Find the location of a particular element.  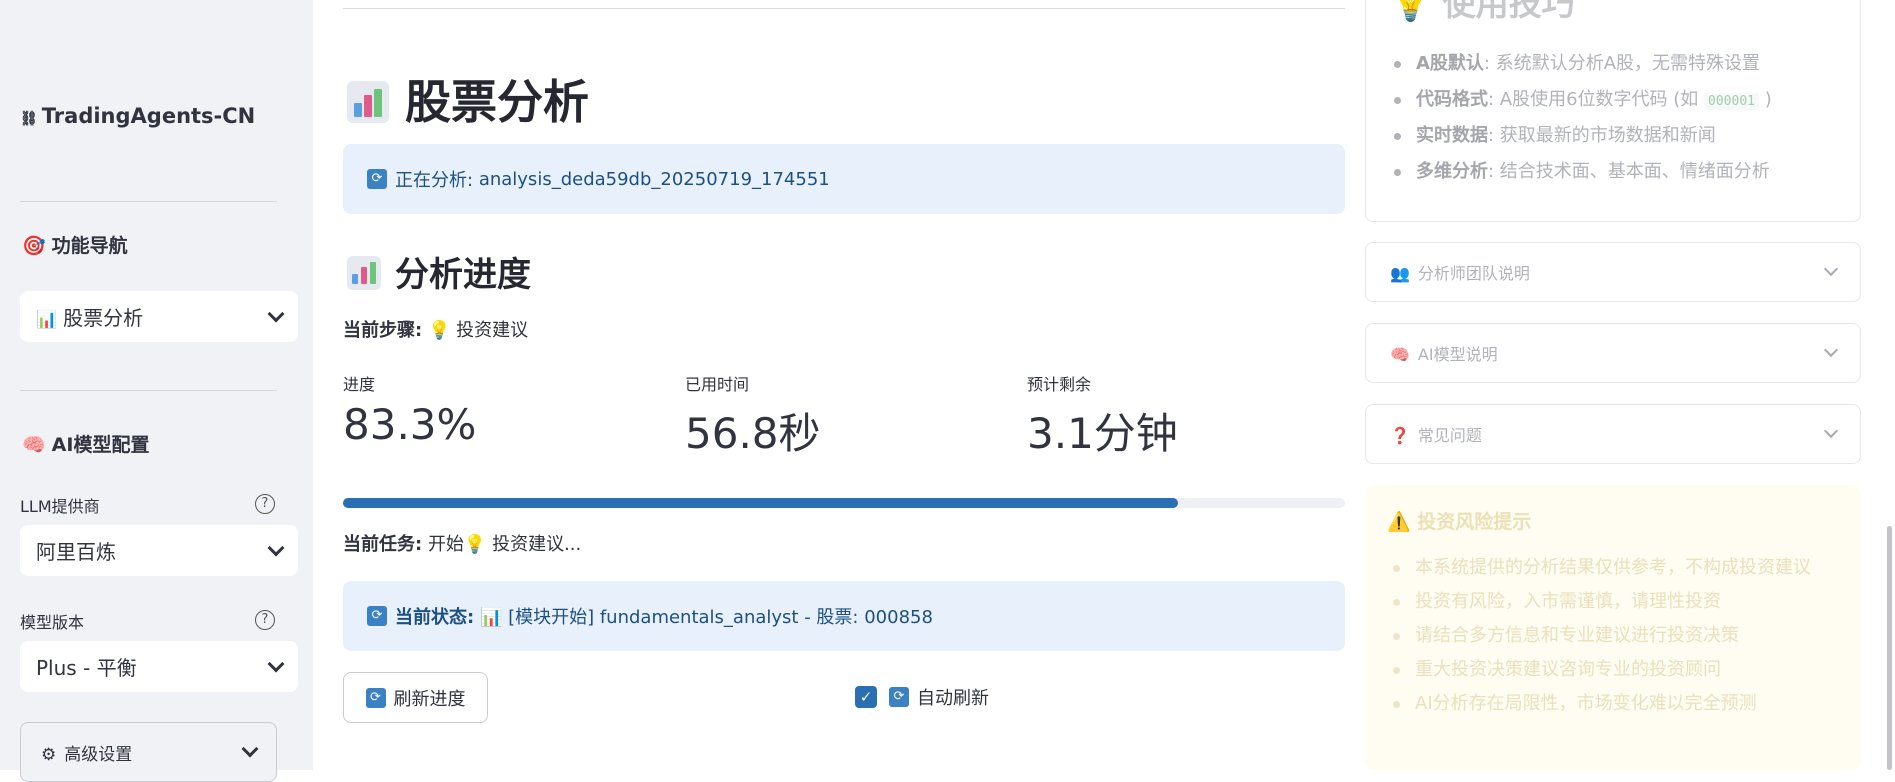

link-icon: ⛓ is located at coordinates (29, 119).